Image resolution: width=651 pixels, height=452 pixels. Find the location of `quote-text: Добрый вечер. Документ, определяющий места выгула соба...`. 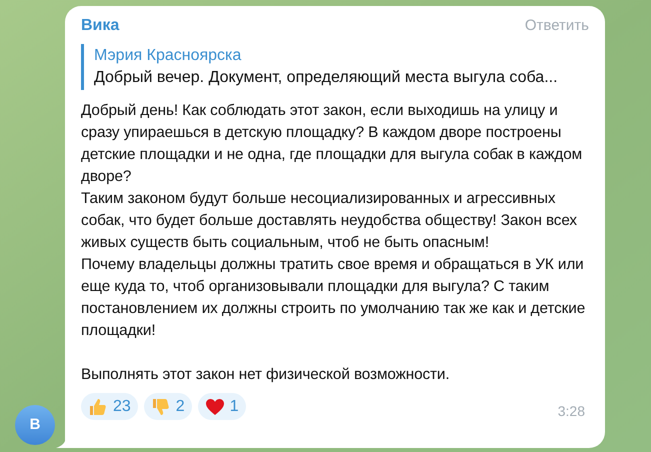

quote-text: Добрый вечер. Документ, определяющий места выгула соба... is located at coordinates (326, 78).